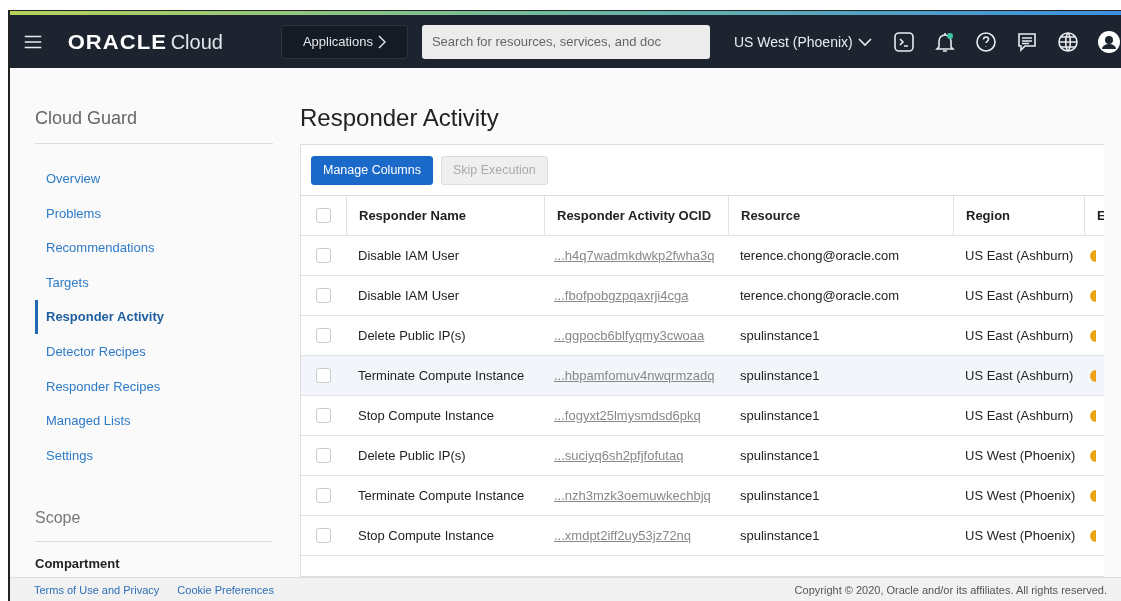 This screenshot has height=601, width=1121. What do you see at coordinates (864, 41) in the screenshot?
I see `chevron-down-icon` at bounding box center [864, 41].